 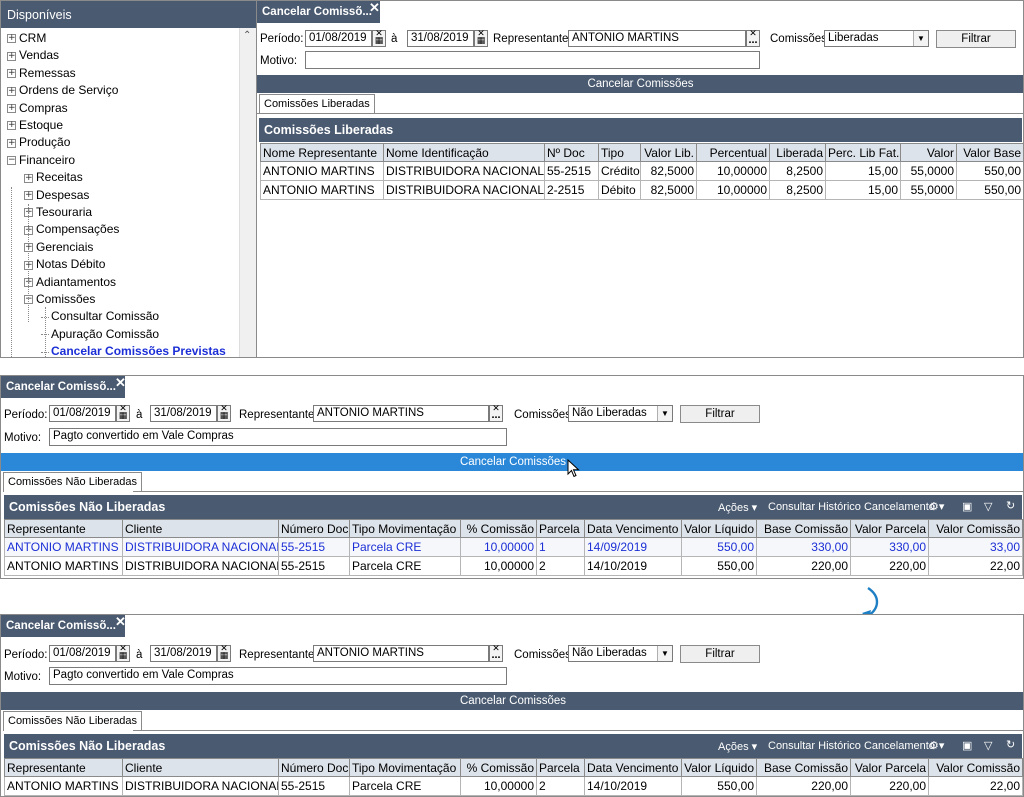 I want to click on tree-item: + Compensações, so click(x=71, y=229).